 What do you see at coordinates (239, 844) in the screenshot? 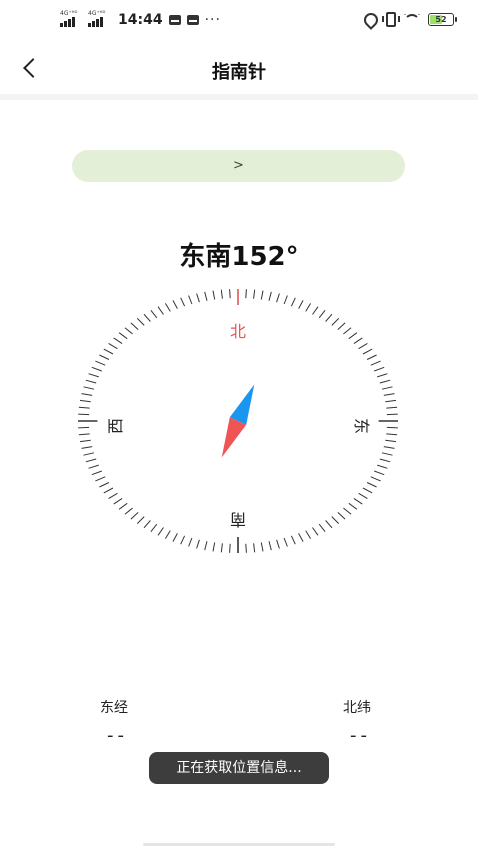
I see `home-indicator` at bounding box center [239, 844].